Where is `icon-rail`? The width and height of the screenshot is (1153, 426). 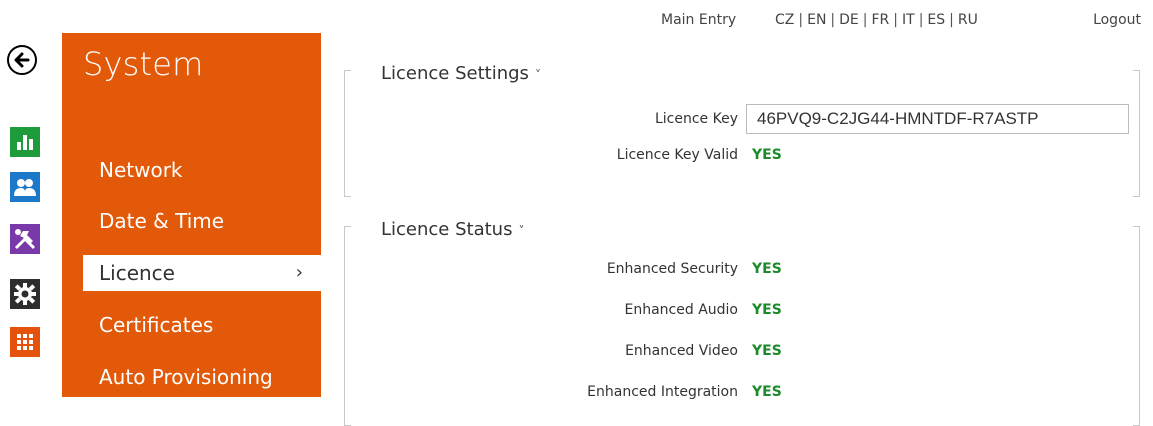 icon-rail is located at coordinates (31, 198).